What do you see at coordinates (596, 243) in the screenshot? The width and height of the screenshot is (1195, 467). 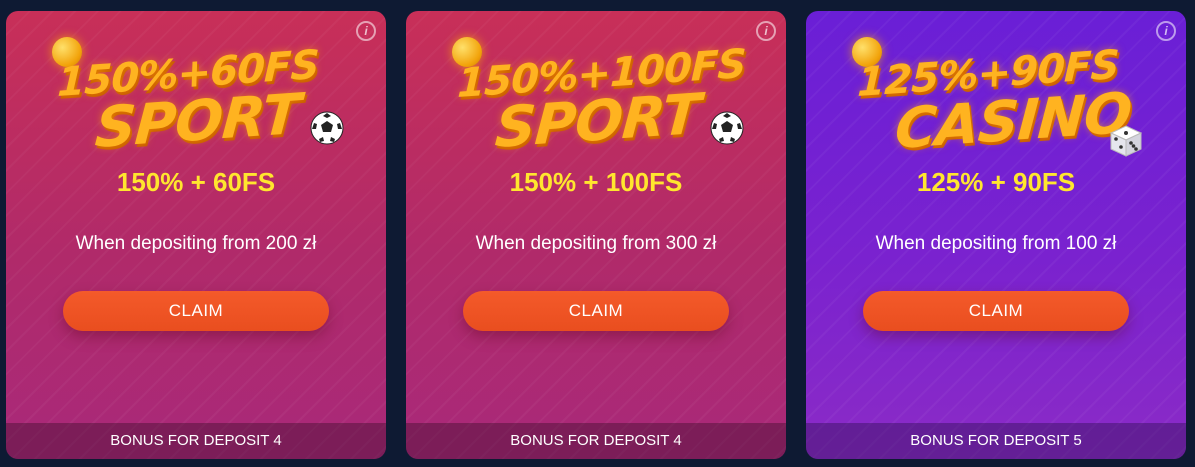 I see `deposit-condition: When depositing from 300 zł` at bounding box center [596, 243].